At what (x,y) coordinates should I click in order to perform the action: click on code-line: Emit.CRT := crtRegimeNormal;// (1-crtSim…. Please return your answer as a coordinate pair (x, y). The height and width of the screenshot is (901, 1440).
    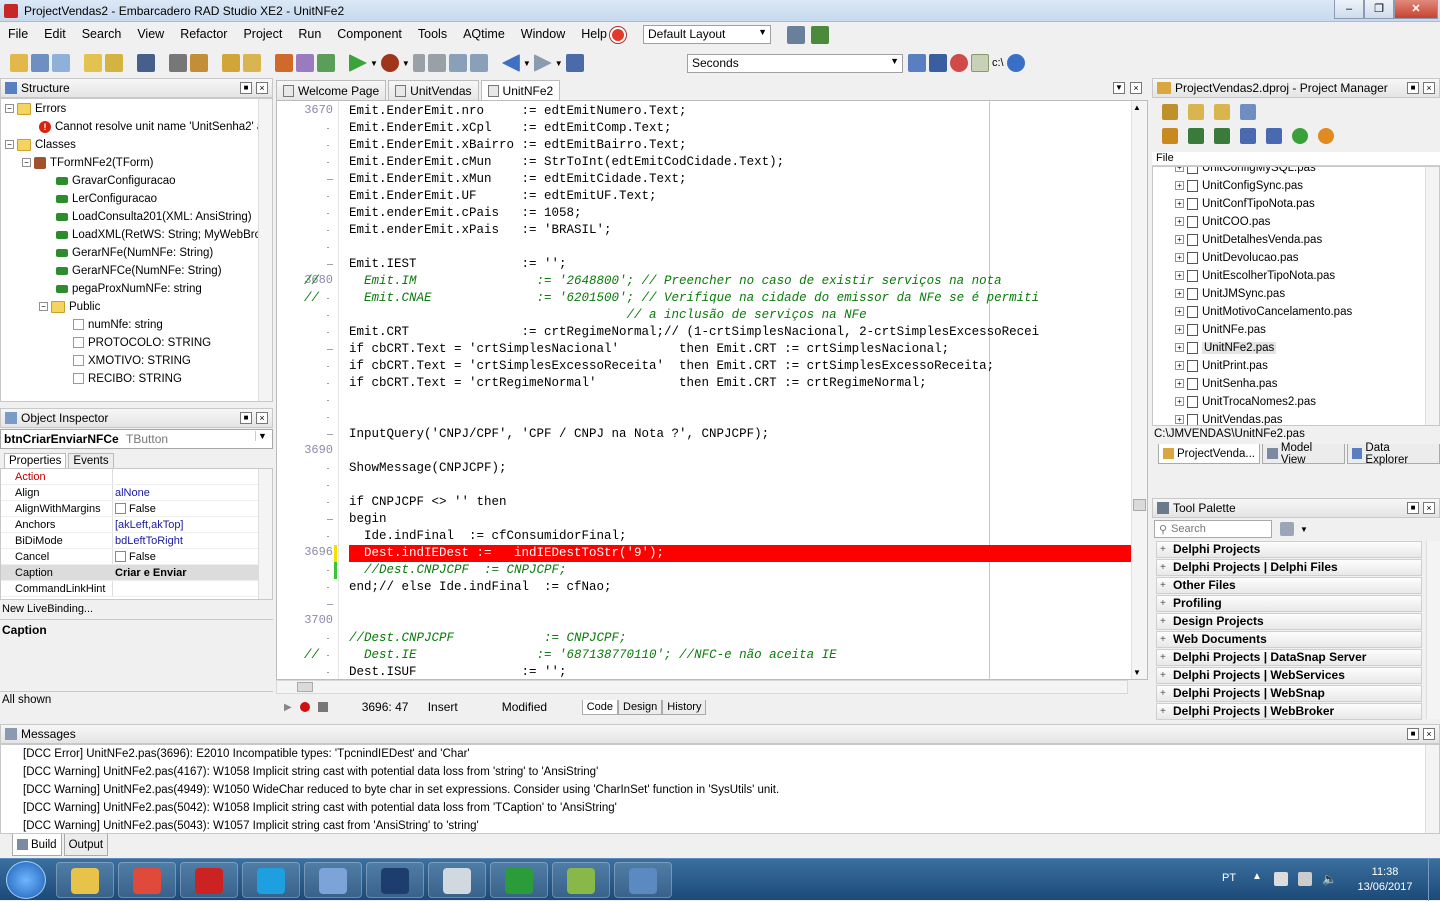
    Looking at the image, I should click on (694, 332).